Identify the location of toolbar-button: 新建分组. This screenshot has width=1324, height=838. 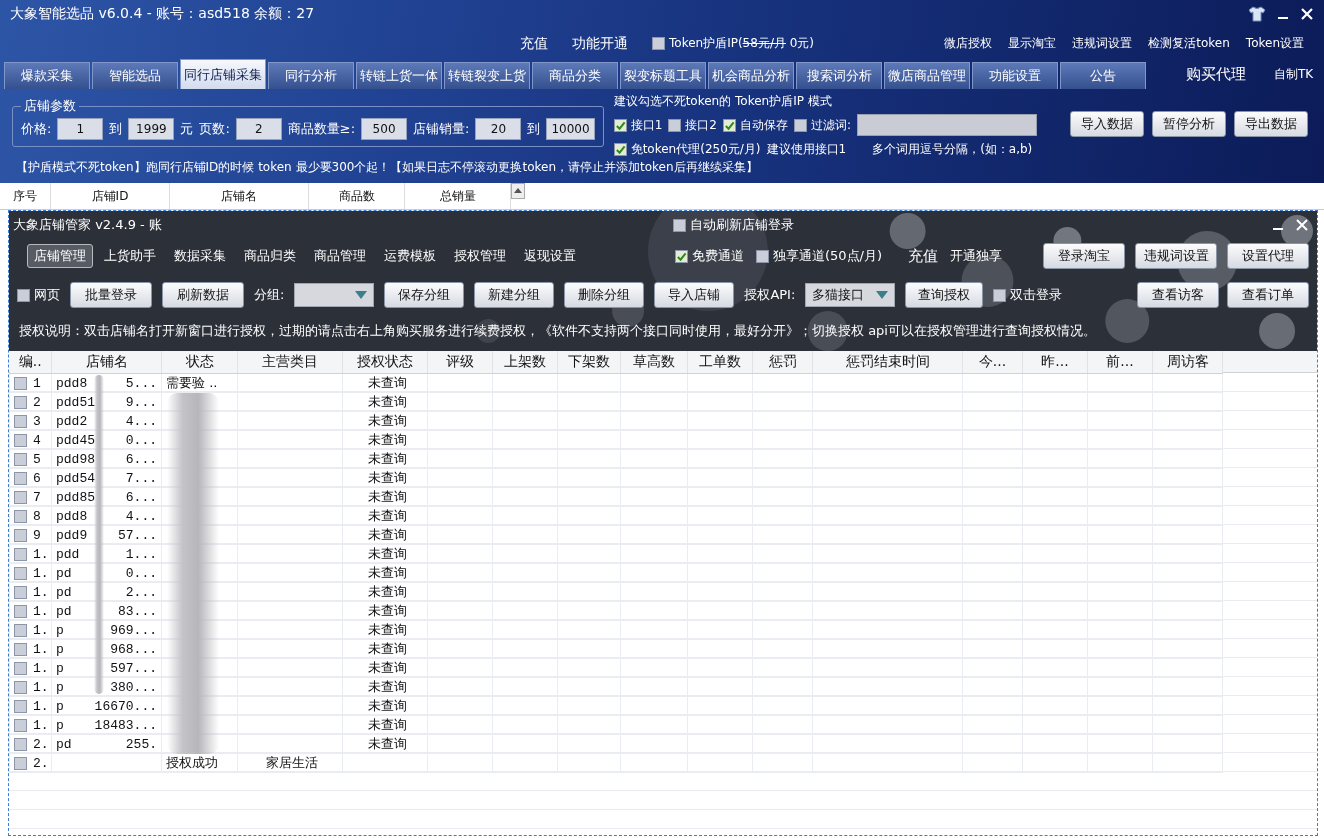
(514, 295).